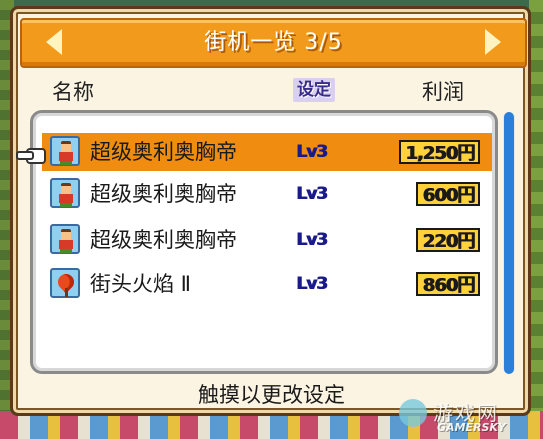 The image size is (543, 439). I want to click on list-item: 街头火焰 Ⅱ Lv3 860円, so click(267, 284).